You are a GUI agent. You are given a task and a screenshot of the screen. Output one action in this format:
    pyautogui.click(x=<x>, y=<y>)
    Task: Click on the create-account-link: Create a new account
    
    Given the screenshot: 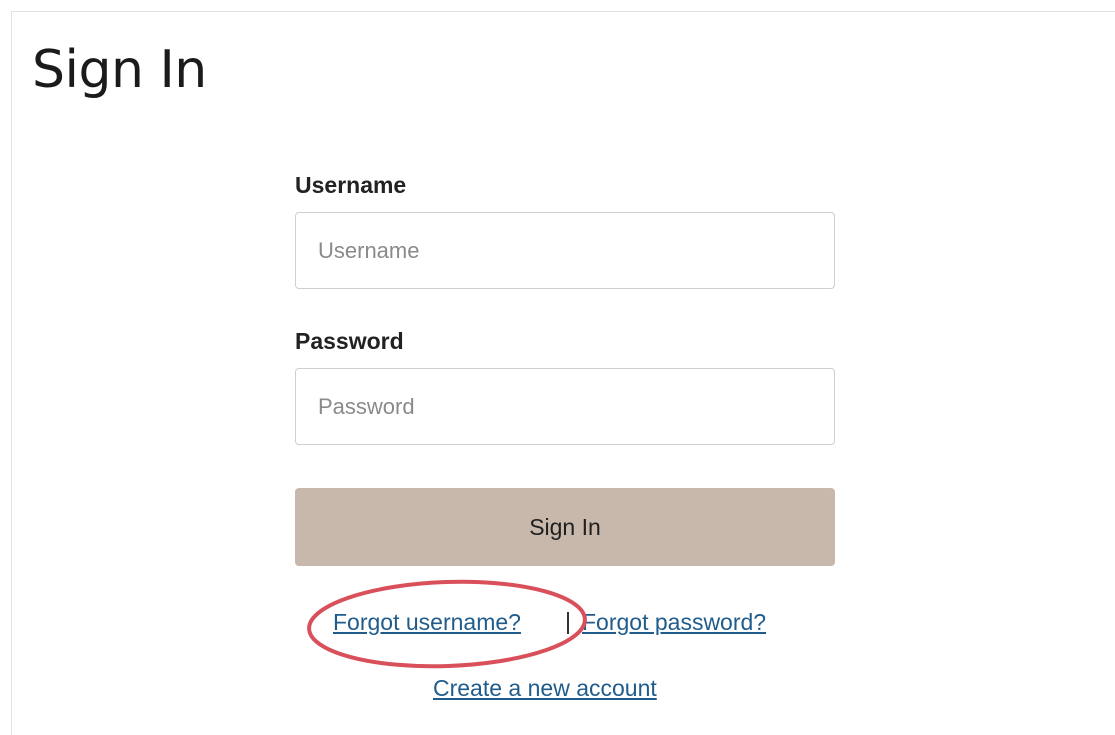 What is the action you would take?
    pyautogui.click(x=545, y=688)
    